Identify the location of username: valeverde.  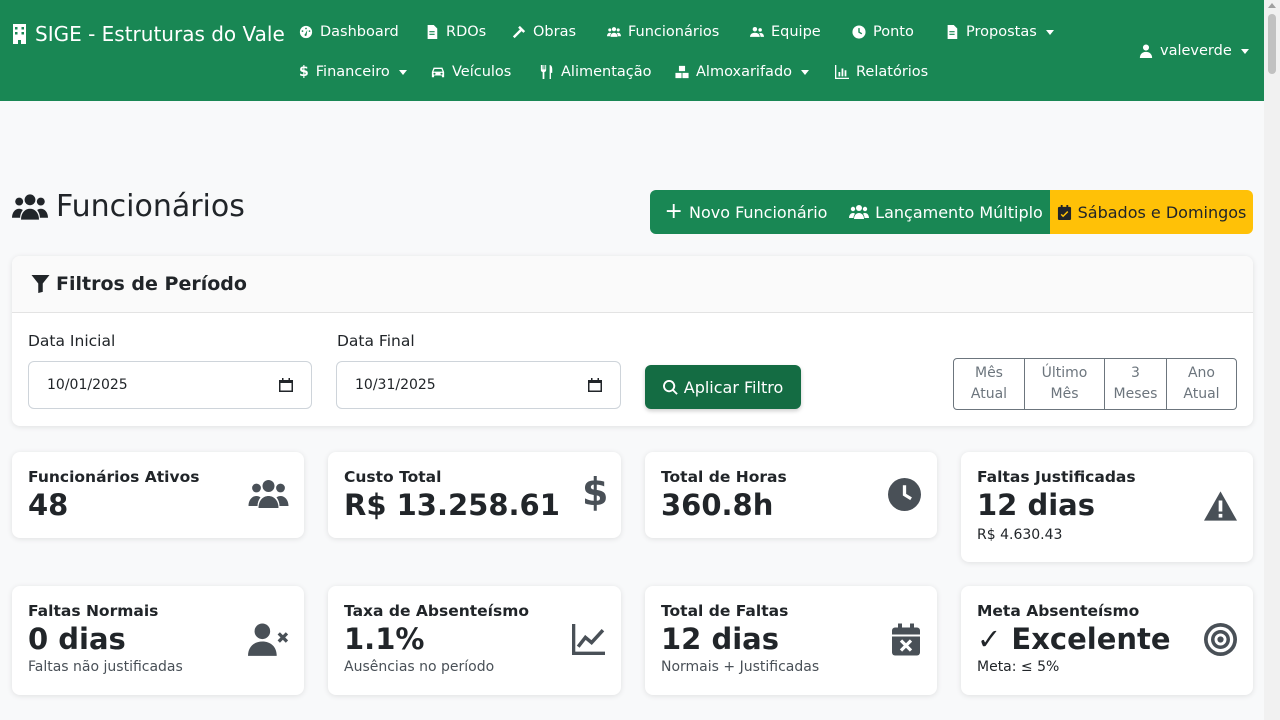
(1196, 51).